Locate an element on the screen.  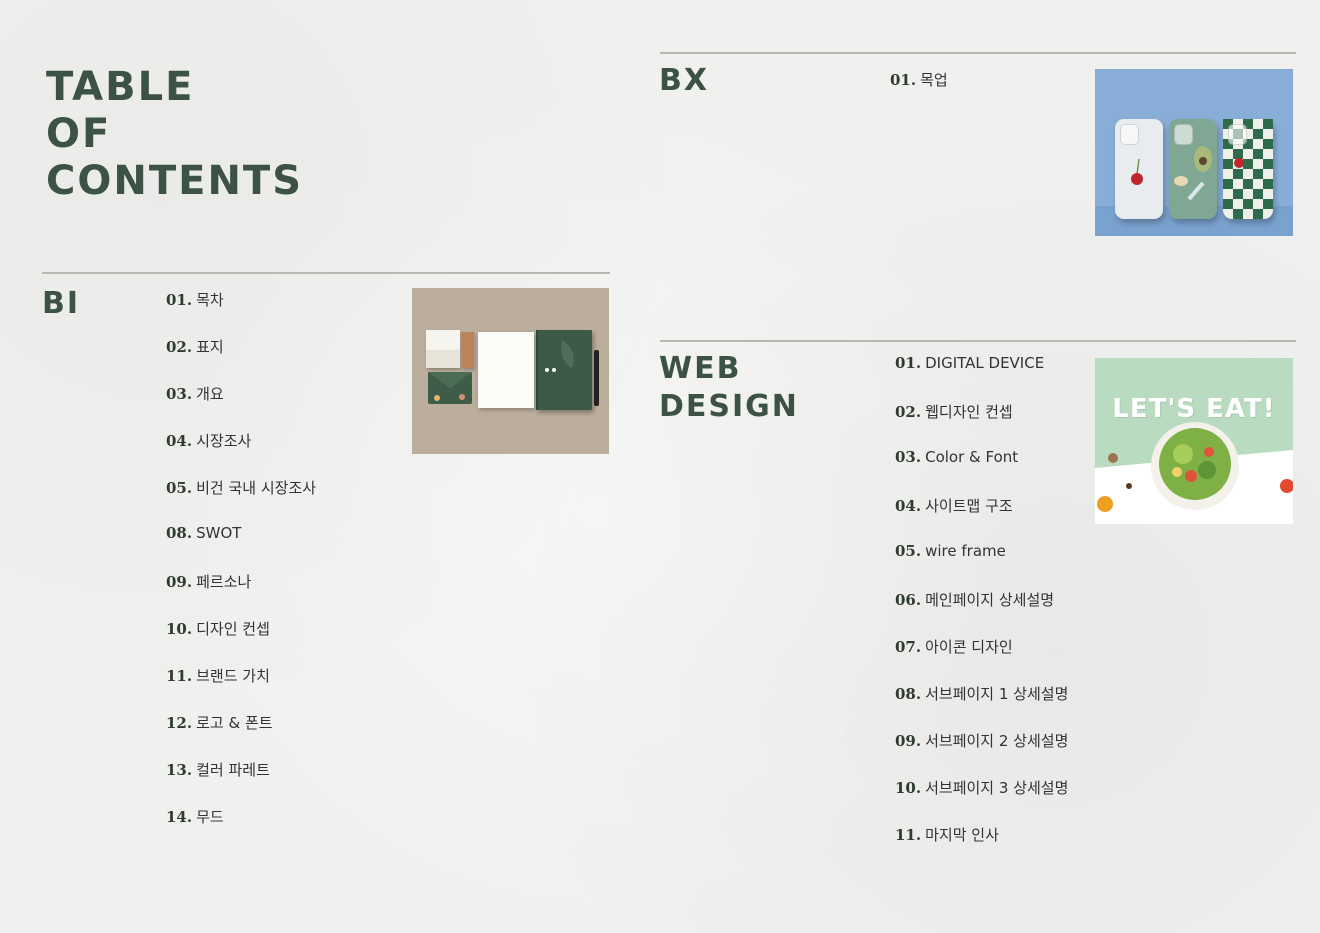
bx-toc-list: 01. 목업 is located at coordinates (919, 92).